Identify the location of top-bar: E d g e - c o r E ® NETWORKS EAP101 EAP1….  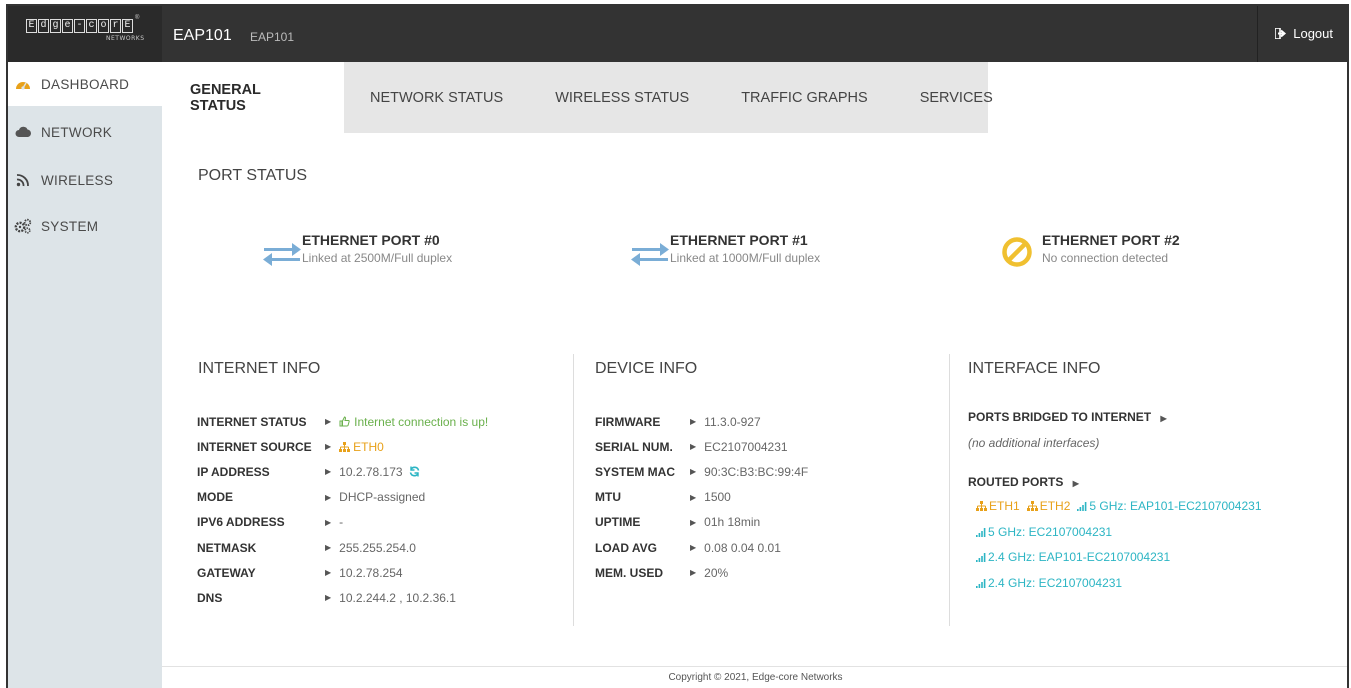
(677, 34).